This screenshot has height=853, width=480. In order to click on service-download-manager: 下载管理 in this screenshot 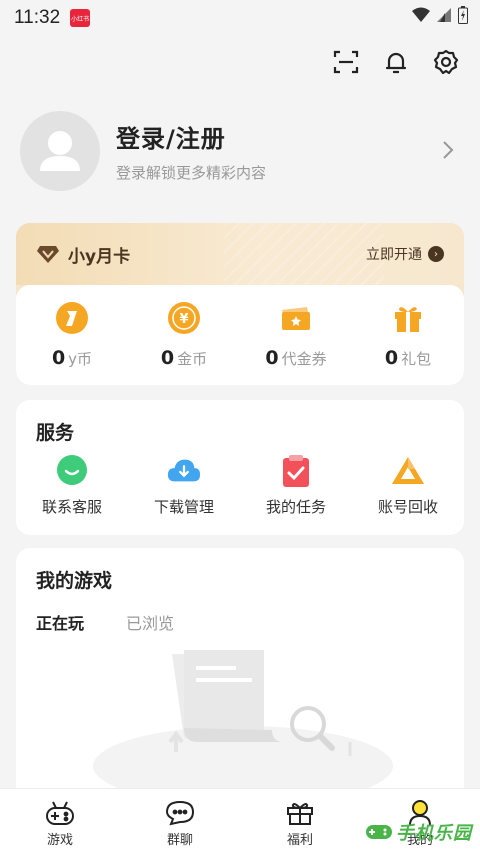, I will do `click(184, 485)`.